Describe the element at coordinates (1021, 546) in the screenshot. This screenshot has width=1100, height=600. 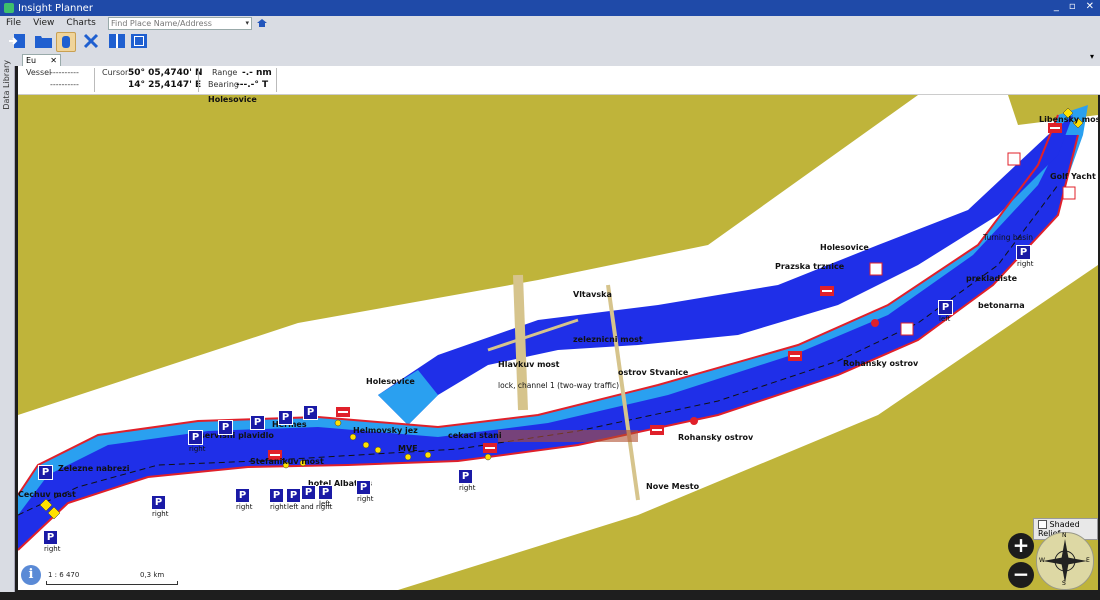
I see `zoom-in-button: +` at that location.